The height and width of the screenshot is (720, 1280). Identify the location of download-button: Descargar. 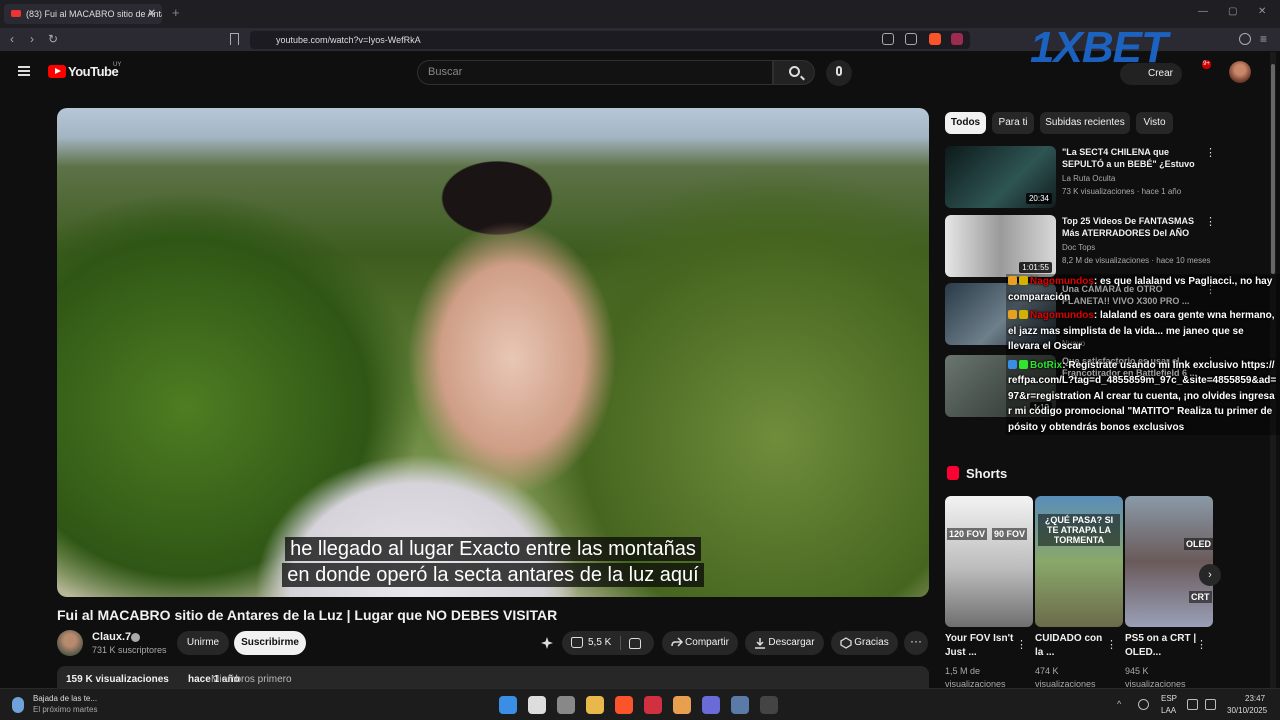
(784, 643).